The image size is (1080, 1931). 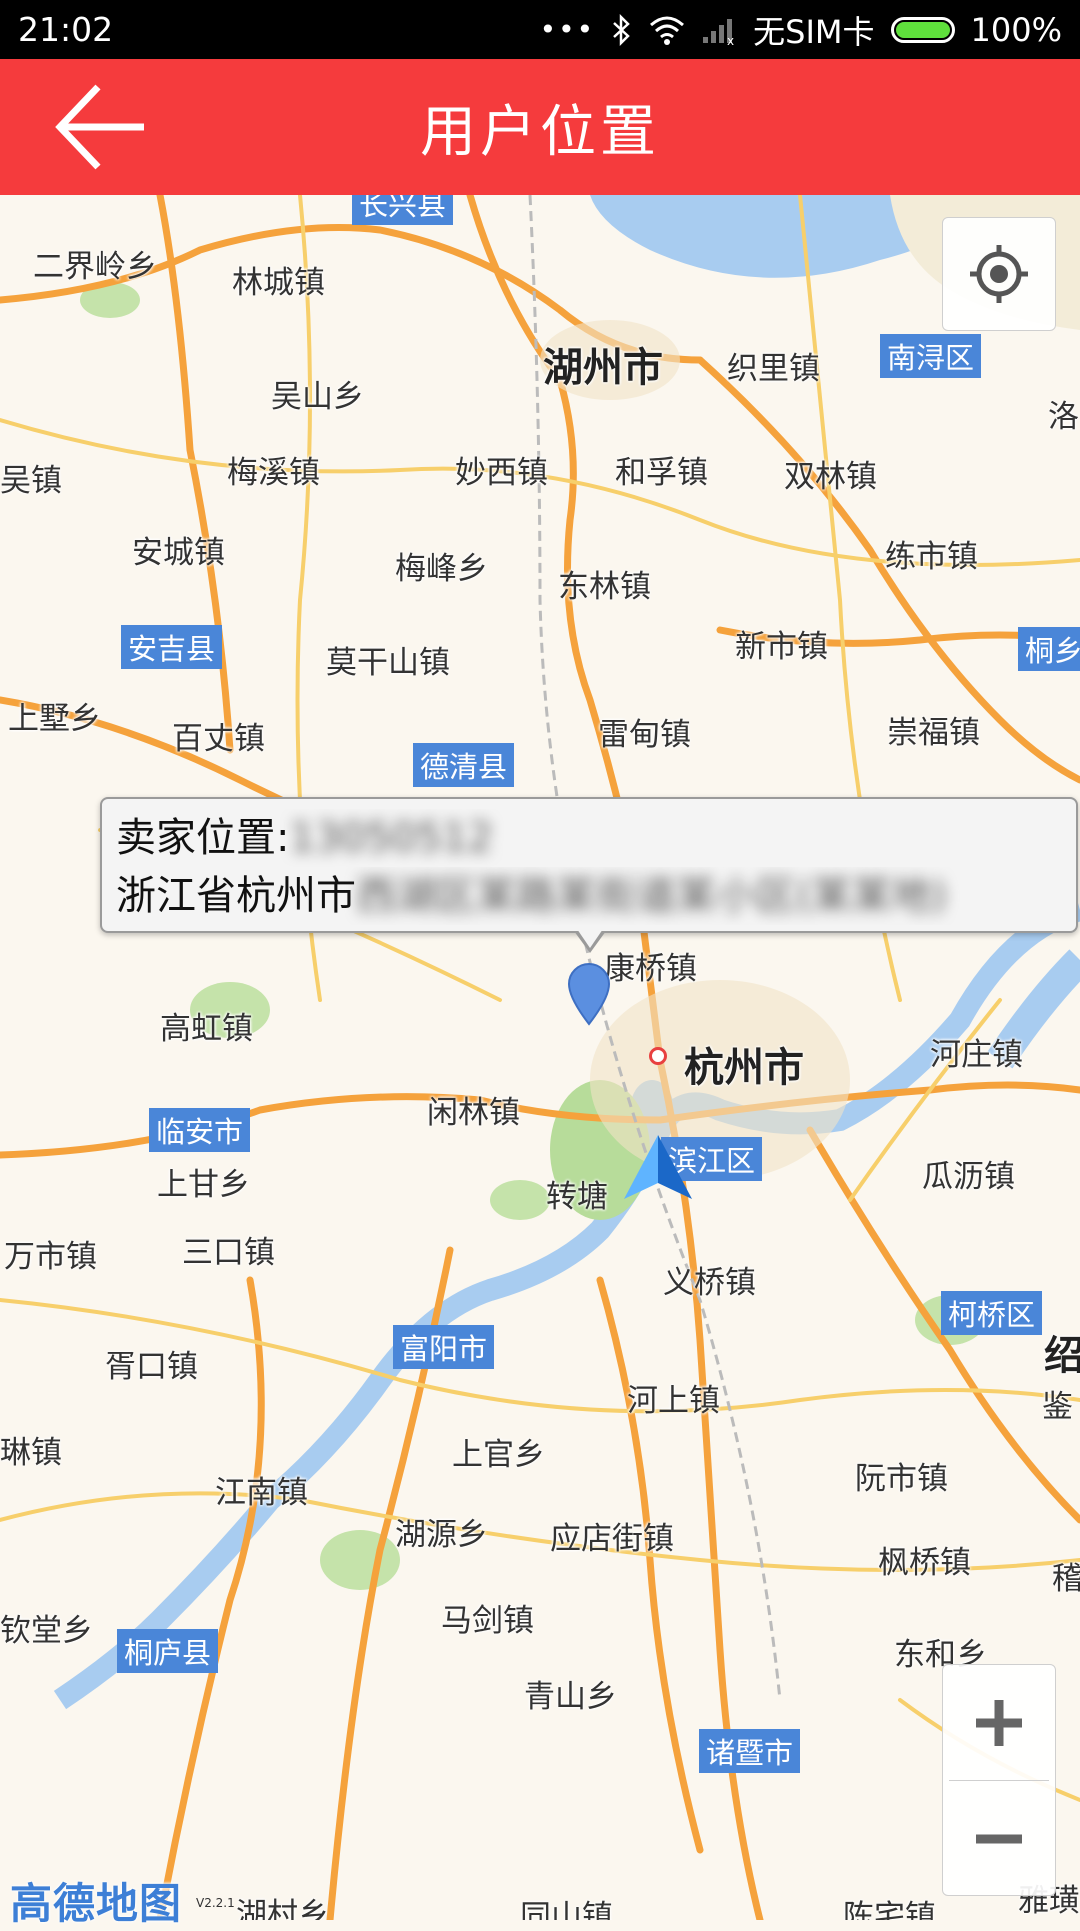 What do you see at coordinates (501, 473) in the screenshot?
I see `place-label: 妙西镇` at bounding box center [501, 473].